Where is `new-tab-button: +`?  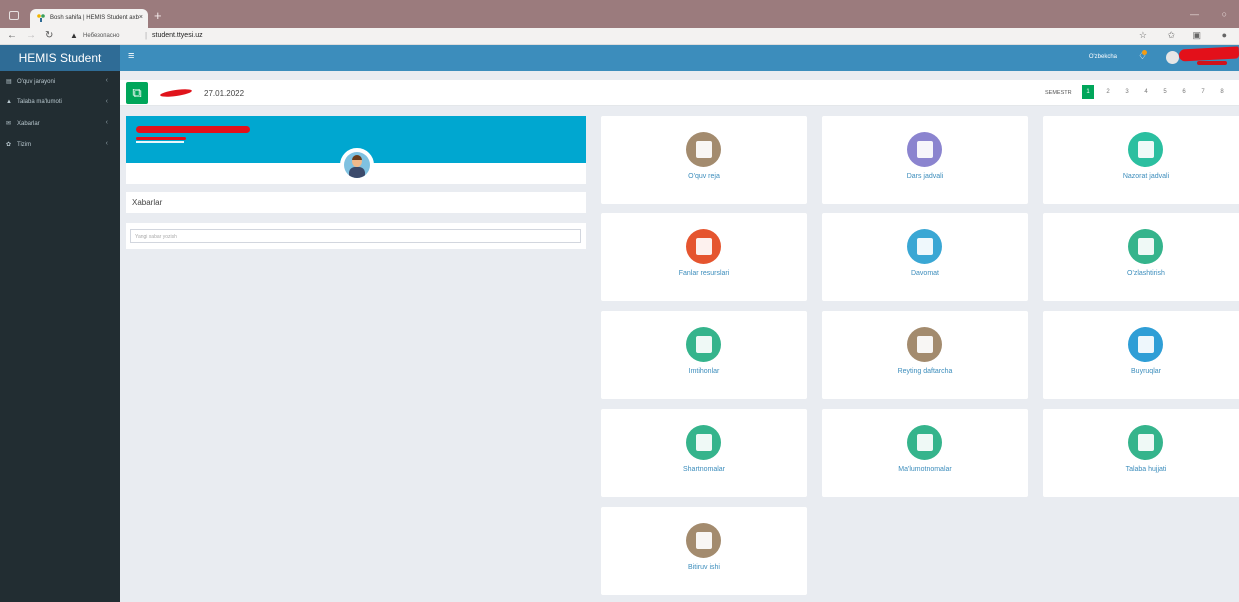
new-tab-button: + is located at coordinates (158, 15).